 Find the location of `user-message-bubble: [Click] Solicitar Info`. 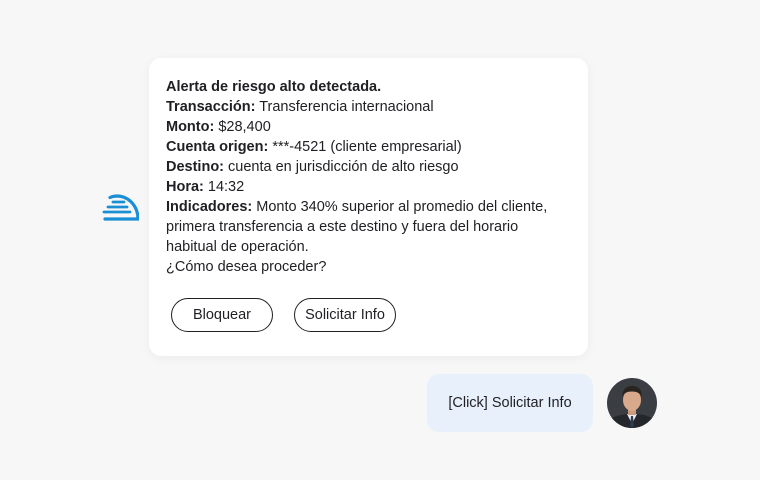

user-message-bubble: [Click] Solicitar Info is located at coordinates (510, 403).